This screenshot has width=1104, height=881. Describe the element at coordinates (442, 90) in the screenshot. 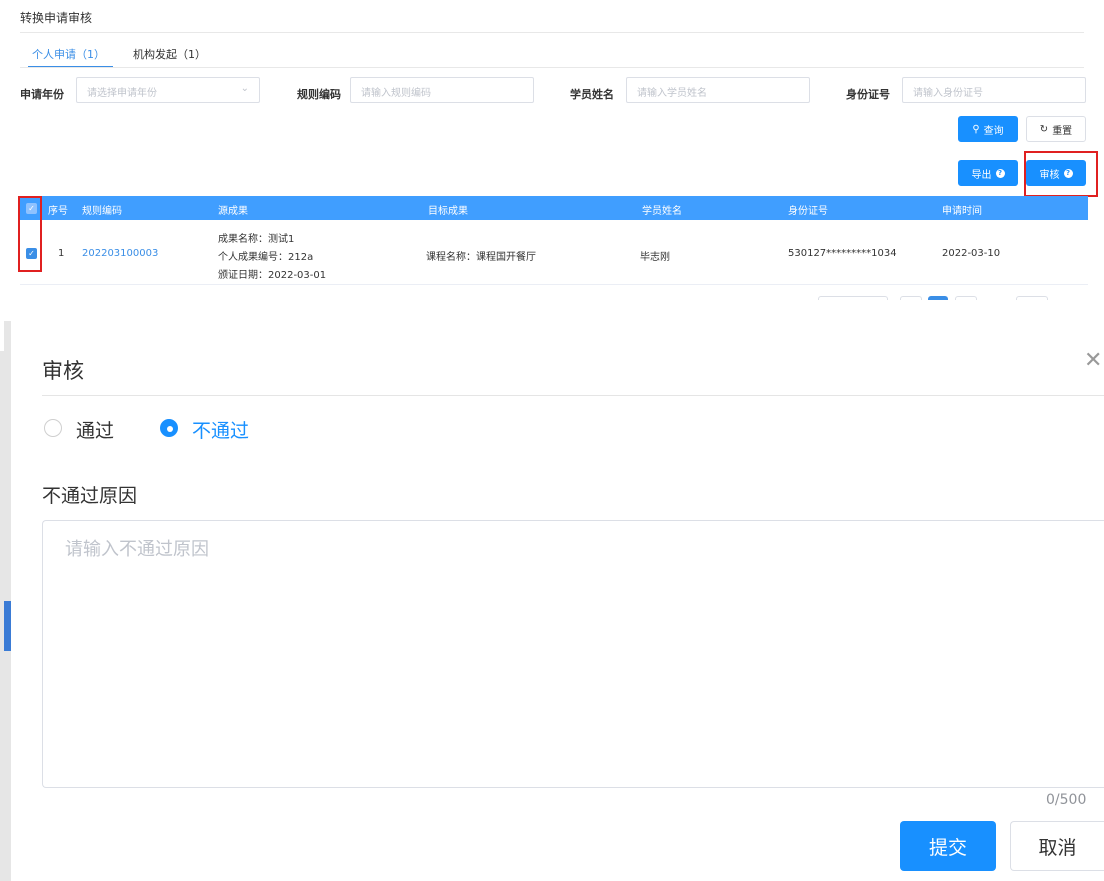

I see `rule-code-input: 请输入规则编码` at that location.